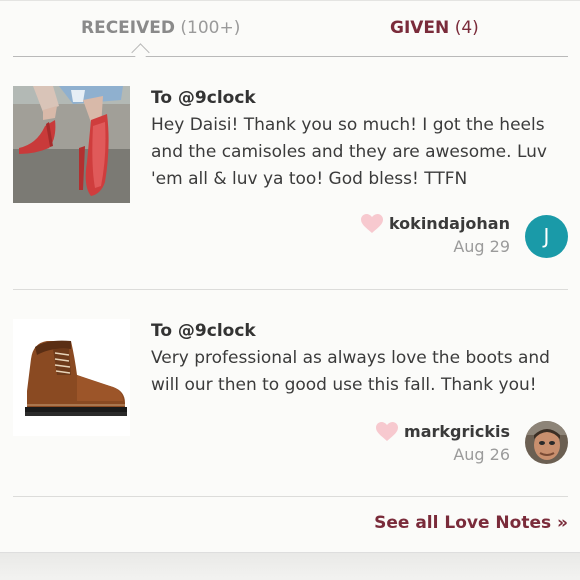 The image size is (580, 580). What do you see at coordinates (290, 29) in the screenshot?
I see `tab-bar: RECEIVED (100+) GIVEN (4)` at bounding box center [290, 29].